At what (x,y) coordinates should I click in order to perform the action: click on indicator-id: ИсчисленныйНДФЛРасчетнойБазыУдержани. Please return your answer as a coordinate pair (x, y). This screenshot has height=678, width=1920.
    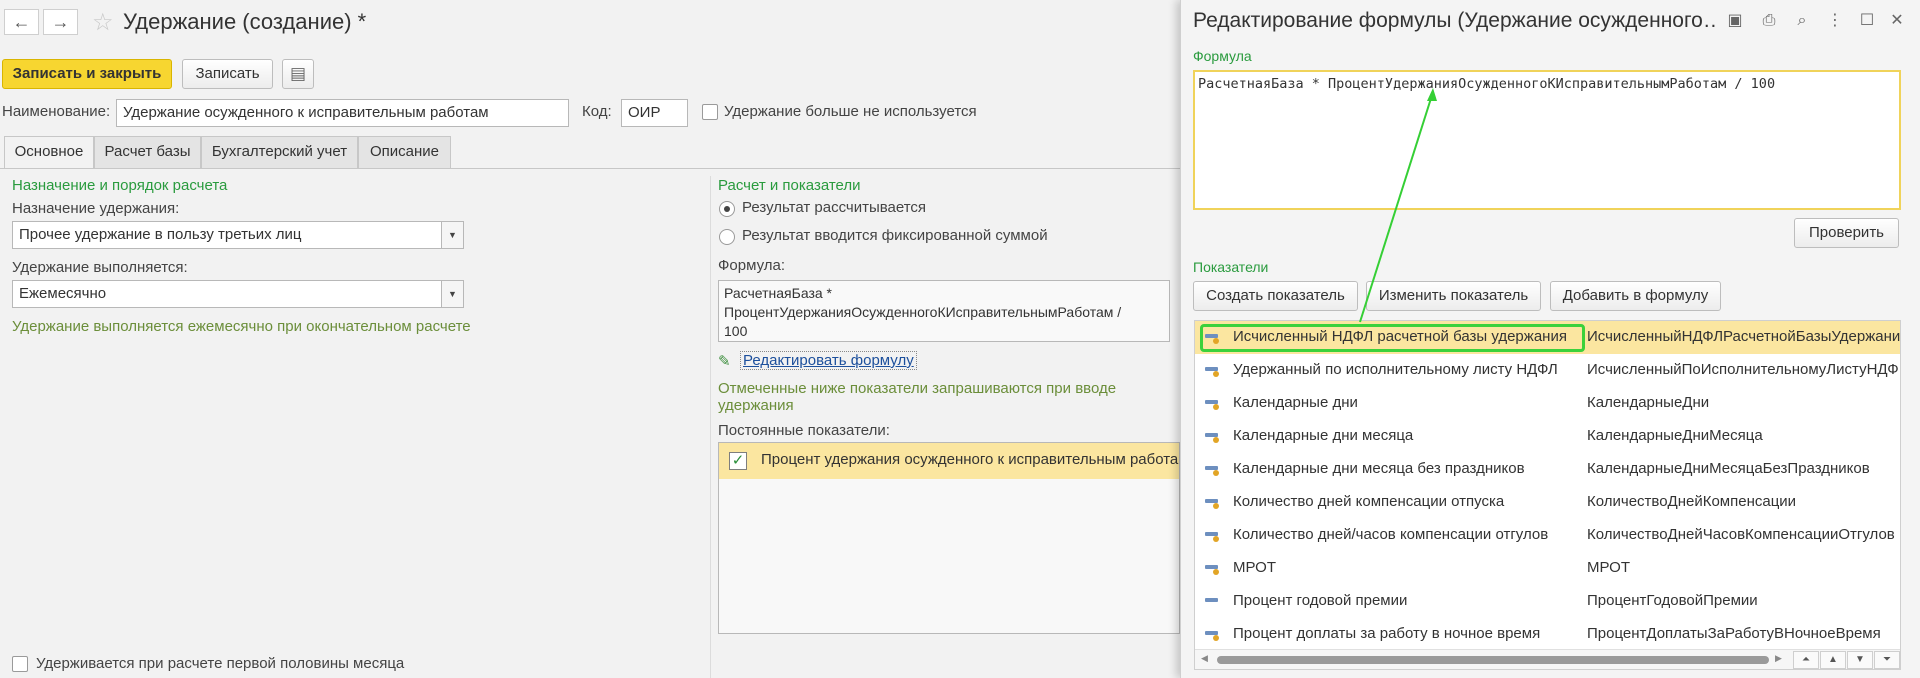
    Looking at the image, I should click on (1744, 336).